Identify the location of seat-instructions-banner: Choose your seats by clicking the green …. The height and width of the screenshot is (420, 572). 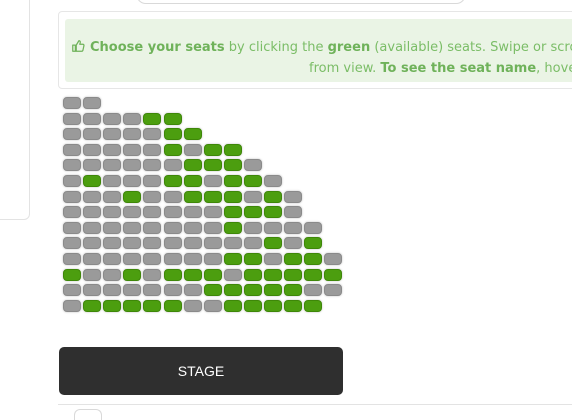
(318, 50).